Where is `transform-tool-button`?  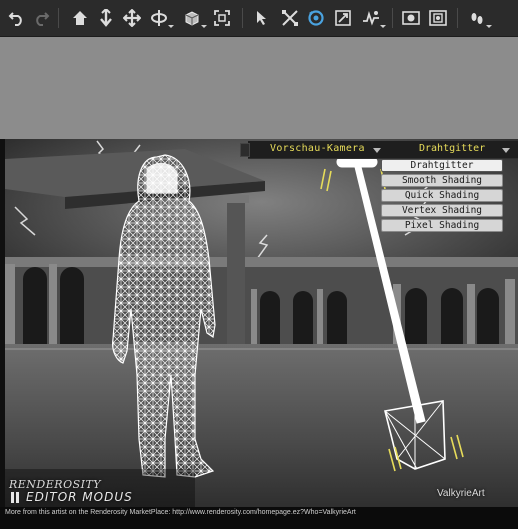
transform-tool-button is located at coordinates (290, 18).